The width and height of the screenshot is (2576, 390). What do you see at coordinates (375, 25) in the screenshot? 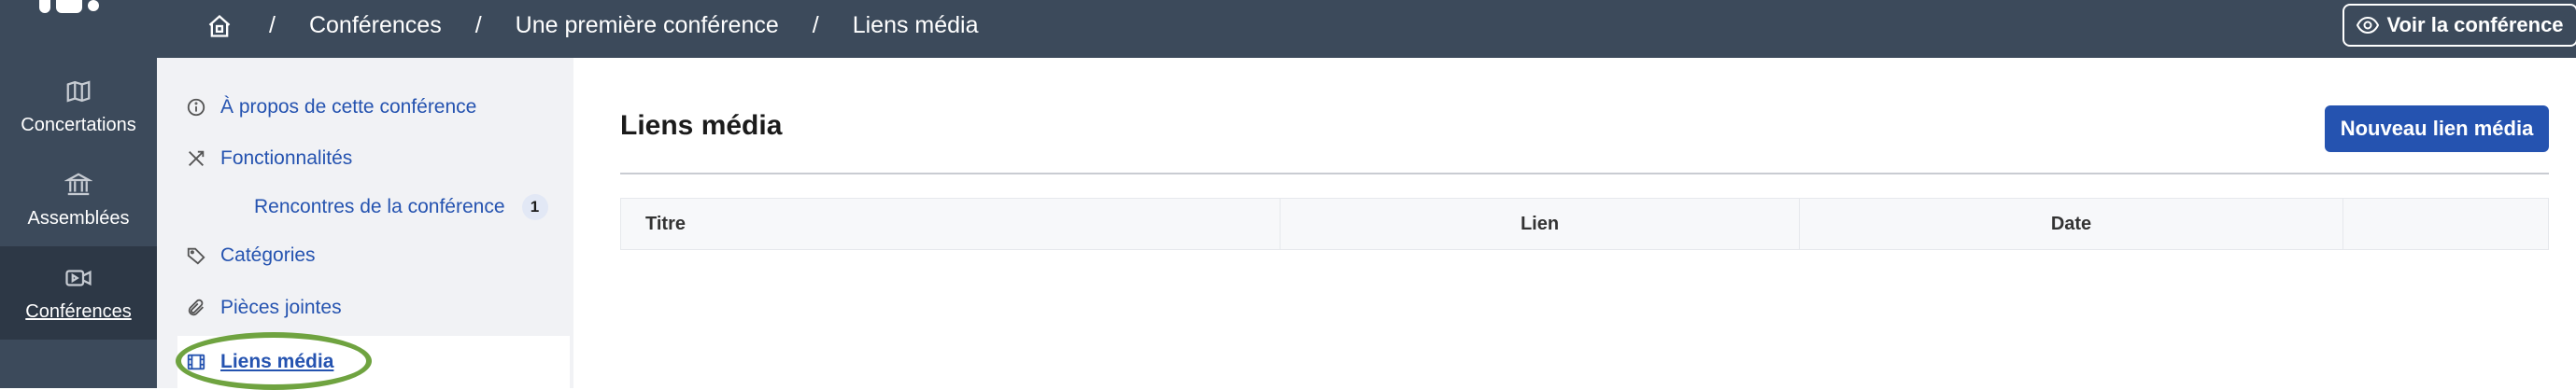
I see `breadcrumb-conferences: Conférences` at bounding box center [375, 25].